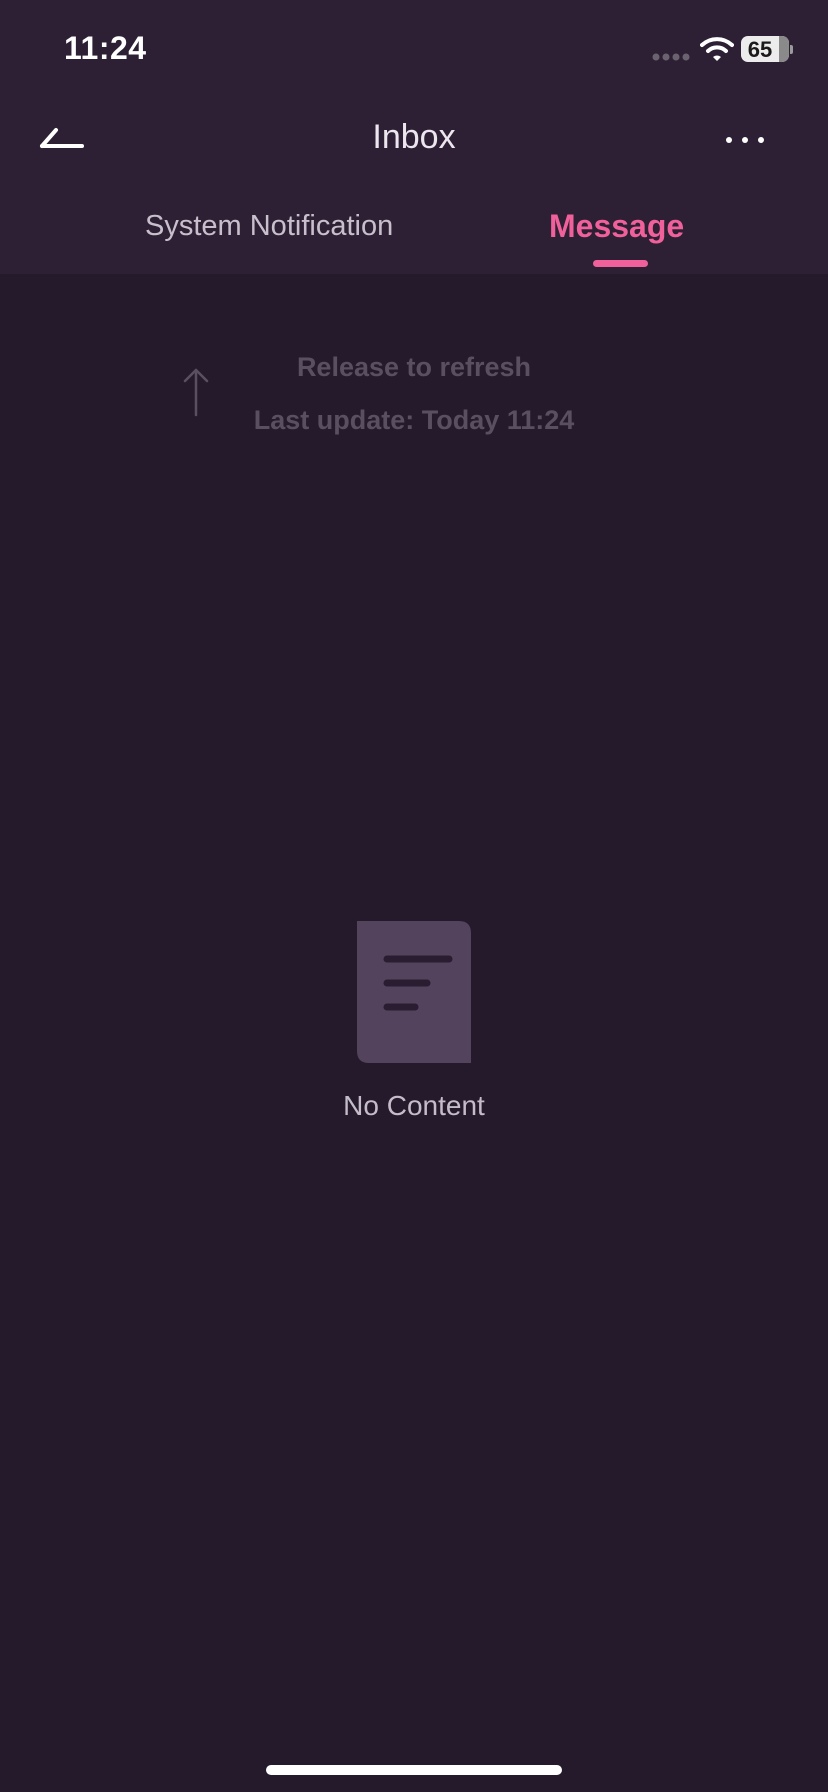 The width and height of the screenshot is (828, 1792). What do you see at coordinates (791, 49) in the screenshot?
I see `battery-nub` at bounding box center [791, 49].